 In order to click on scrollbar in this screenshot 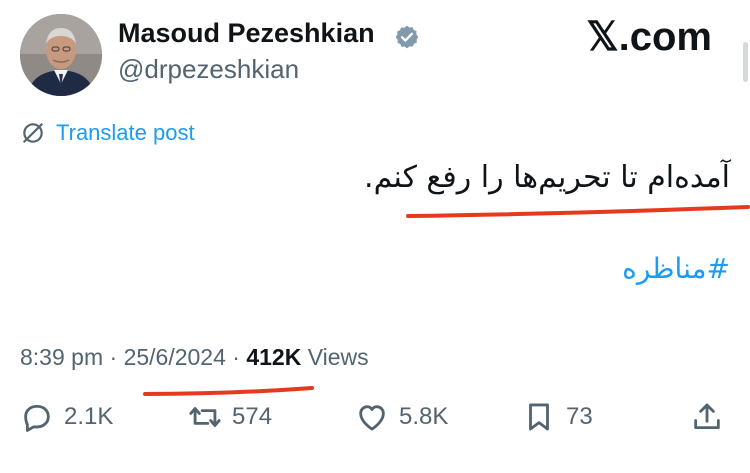, I will do `click(745, 236)`.